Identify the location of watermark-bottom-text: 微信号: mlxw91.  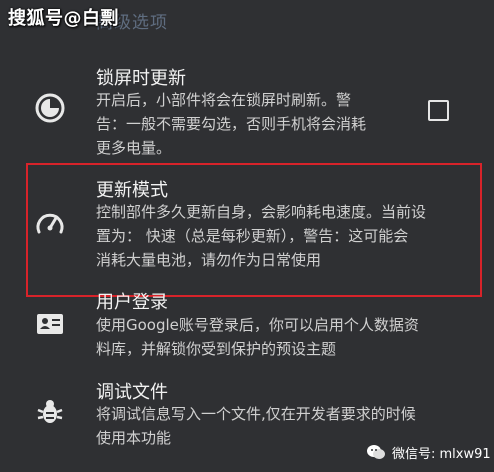
(441, 454).